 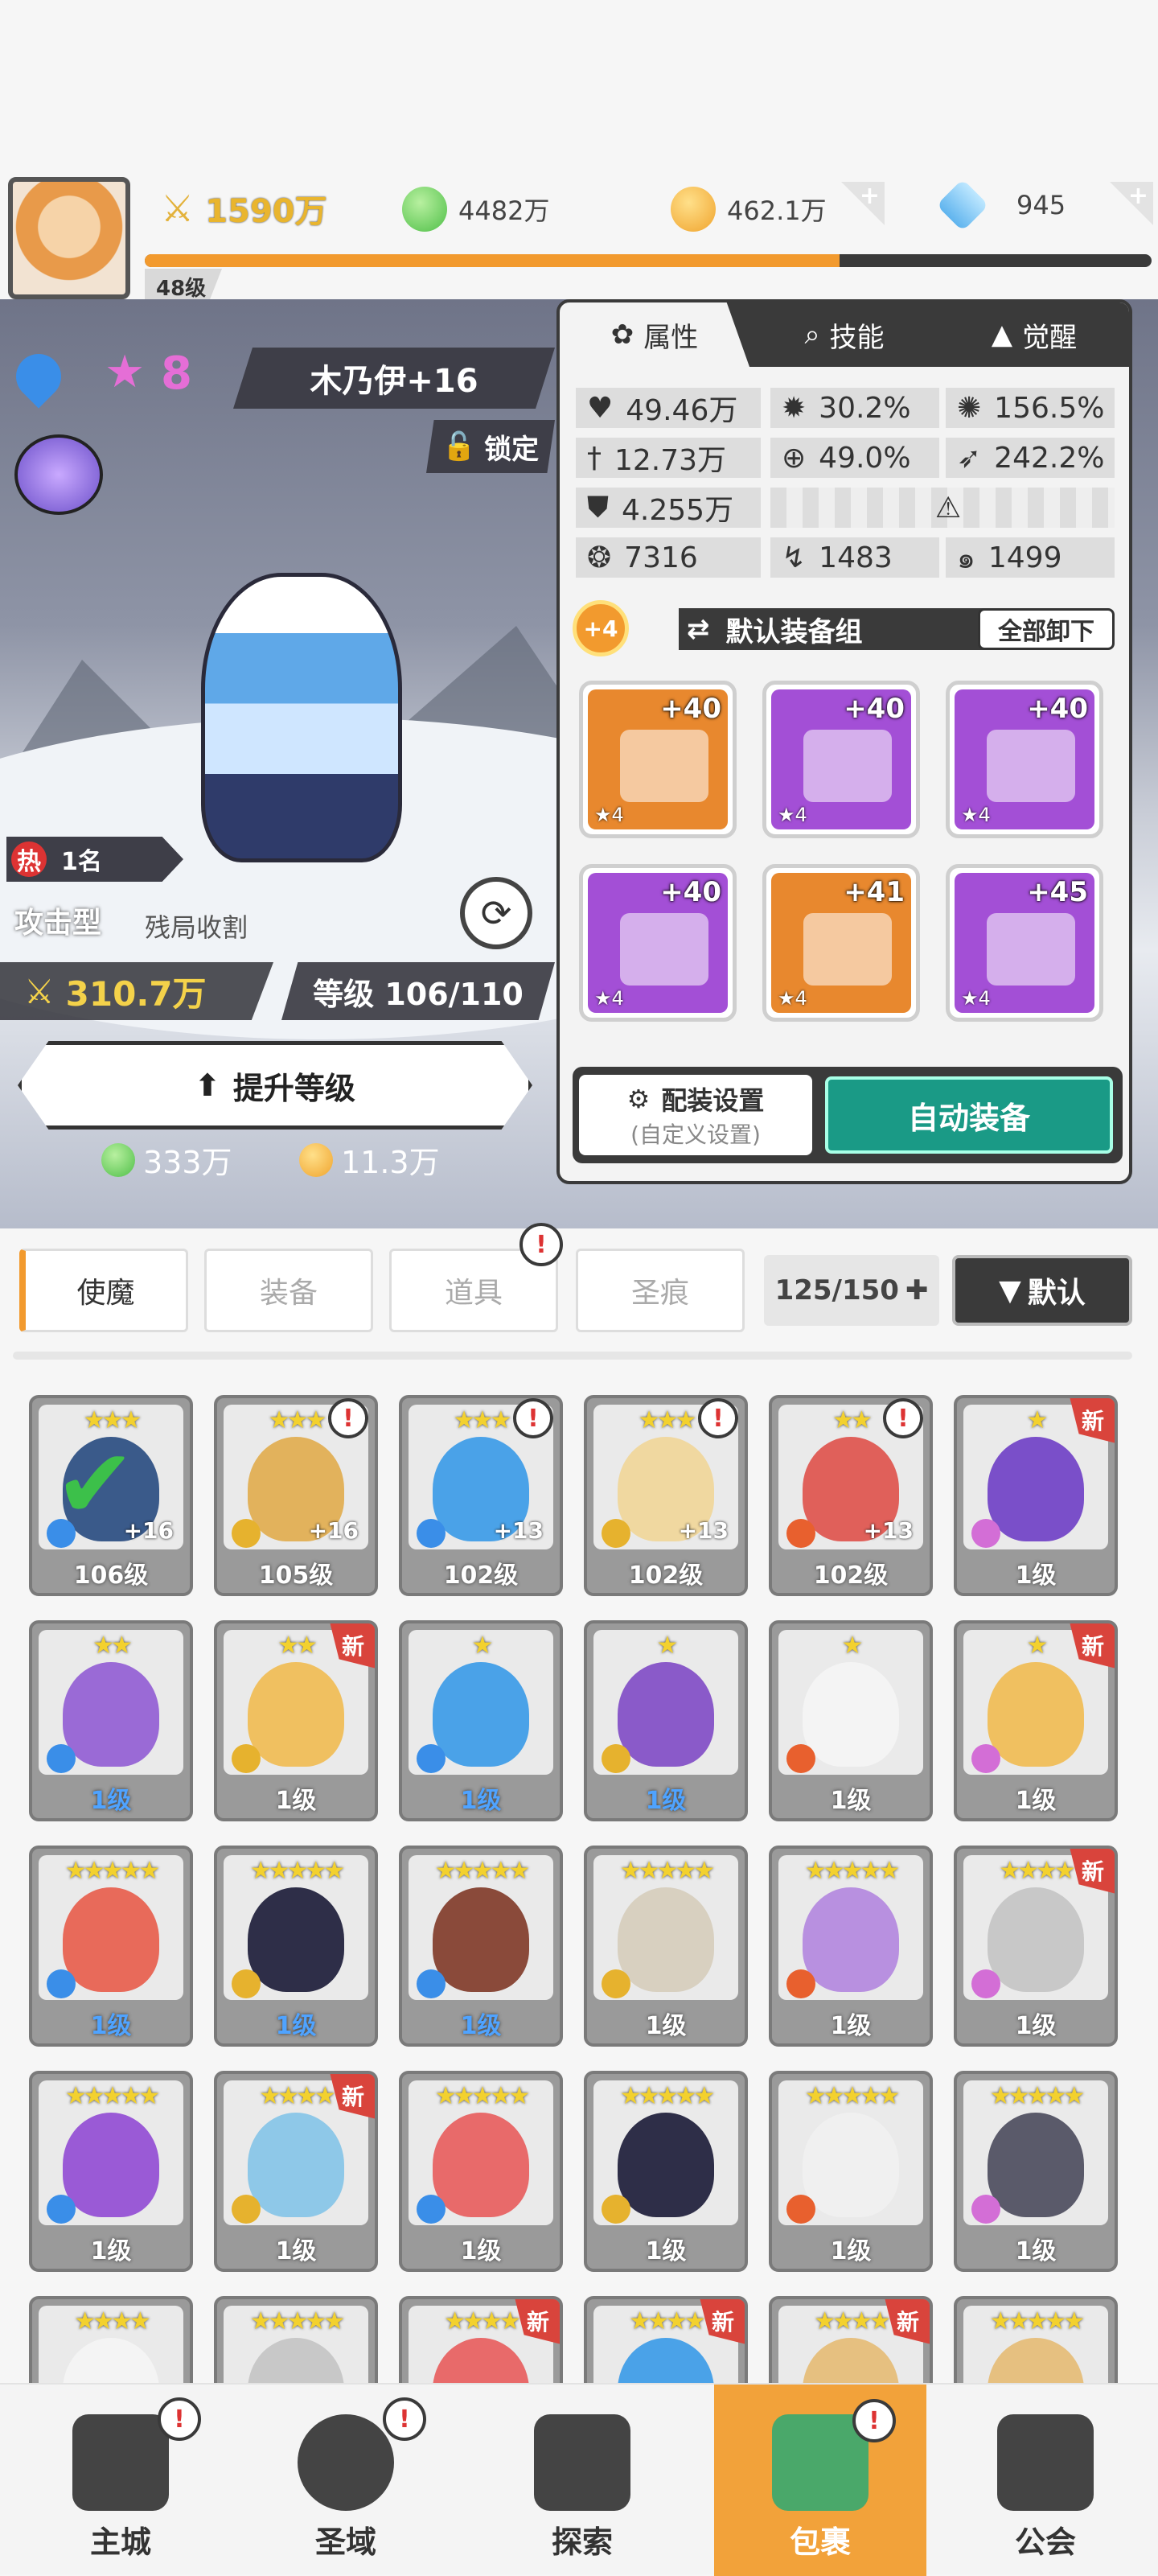 What do you see at coordinates (333, 1530) in the screenshot?
I see `pet-plus: +16` at bounding box center [333, 1530].